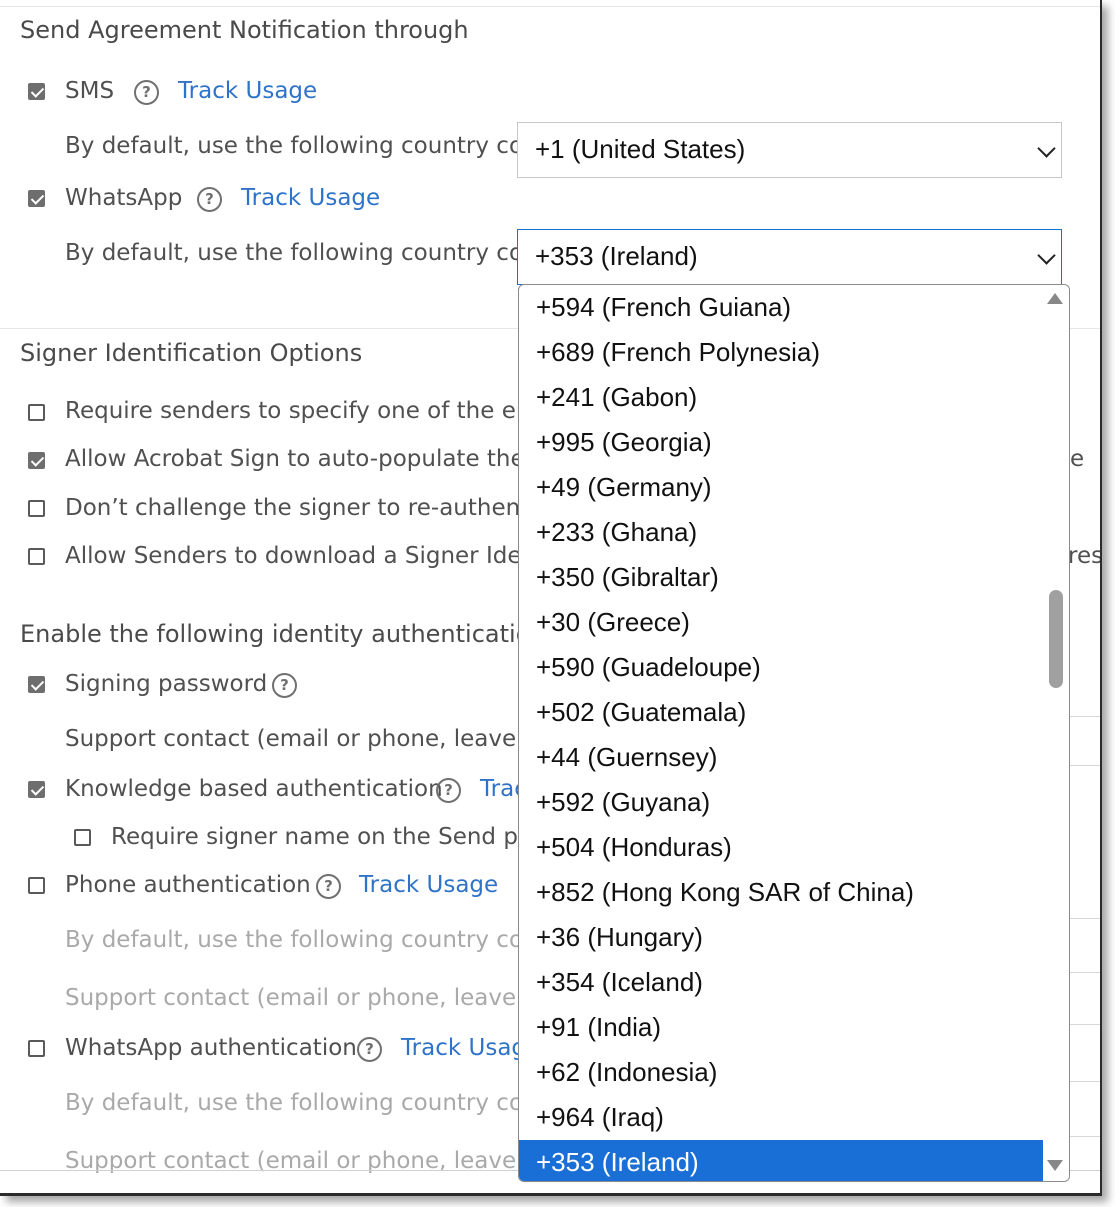 The width and height of the screenshot is (1115, 1207). Describe the element at coordinates (1082, 1024) in the screenshot. I see `phone-support-field-edge` at that location.